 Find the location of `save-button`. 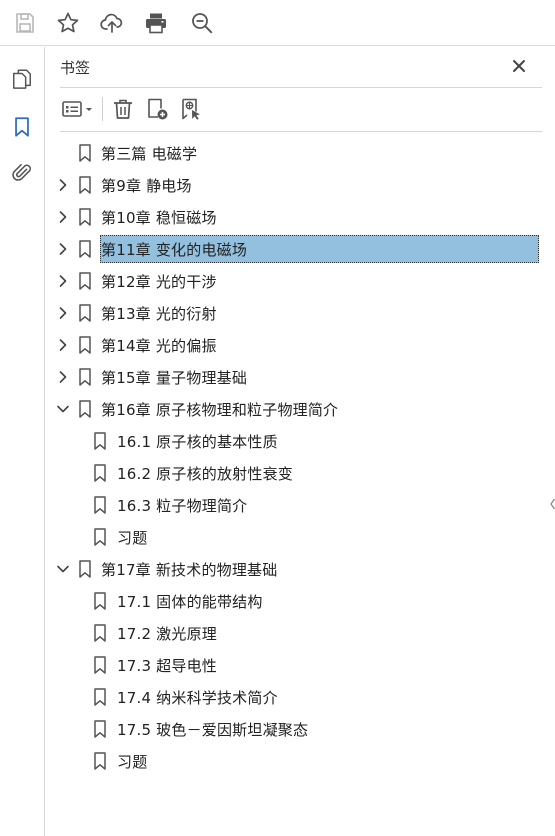

save-button is located at coordinates (25, 23).